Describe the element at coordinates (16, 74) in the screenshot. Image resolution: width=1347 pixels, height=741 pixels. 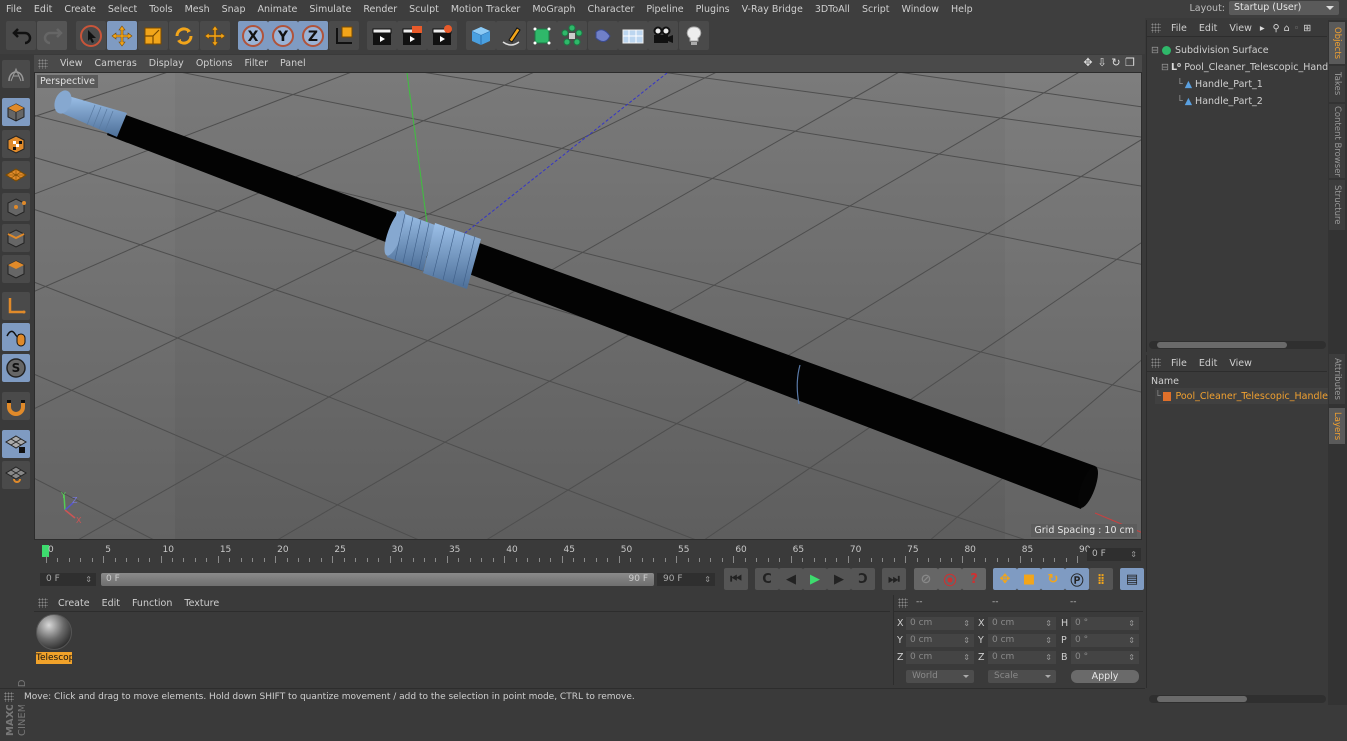
I see `make-editable-button` at that location.